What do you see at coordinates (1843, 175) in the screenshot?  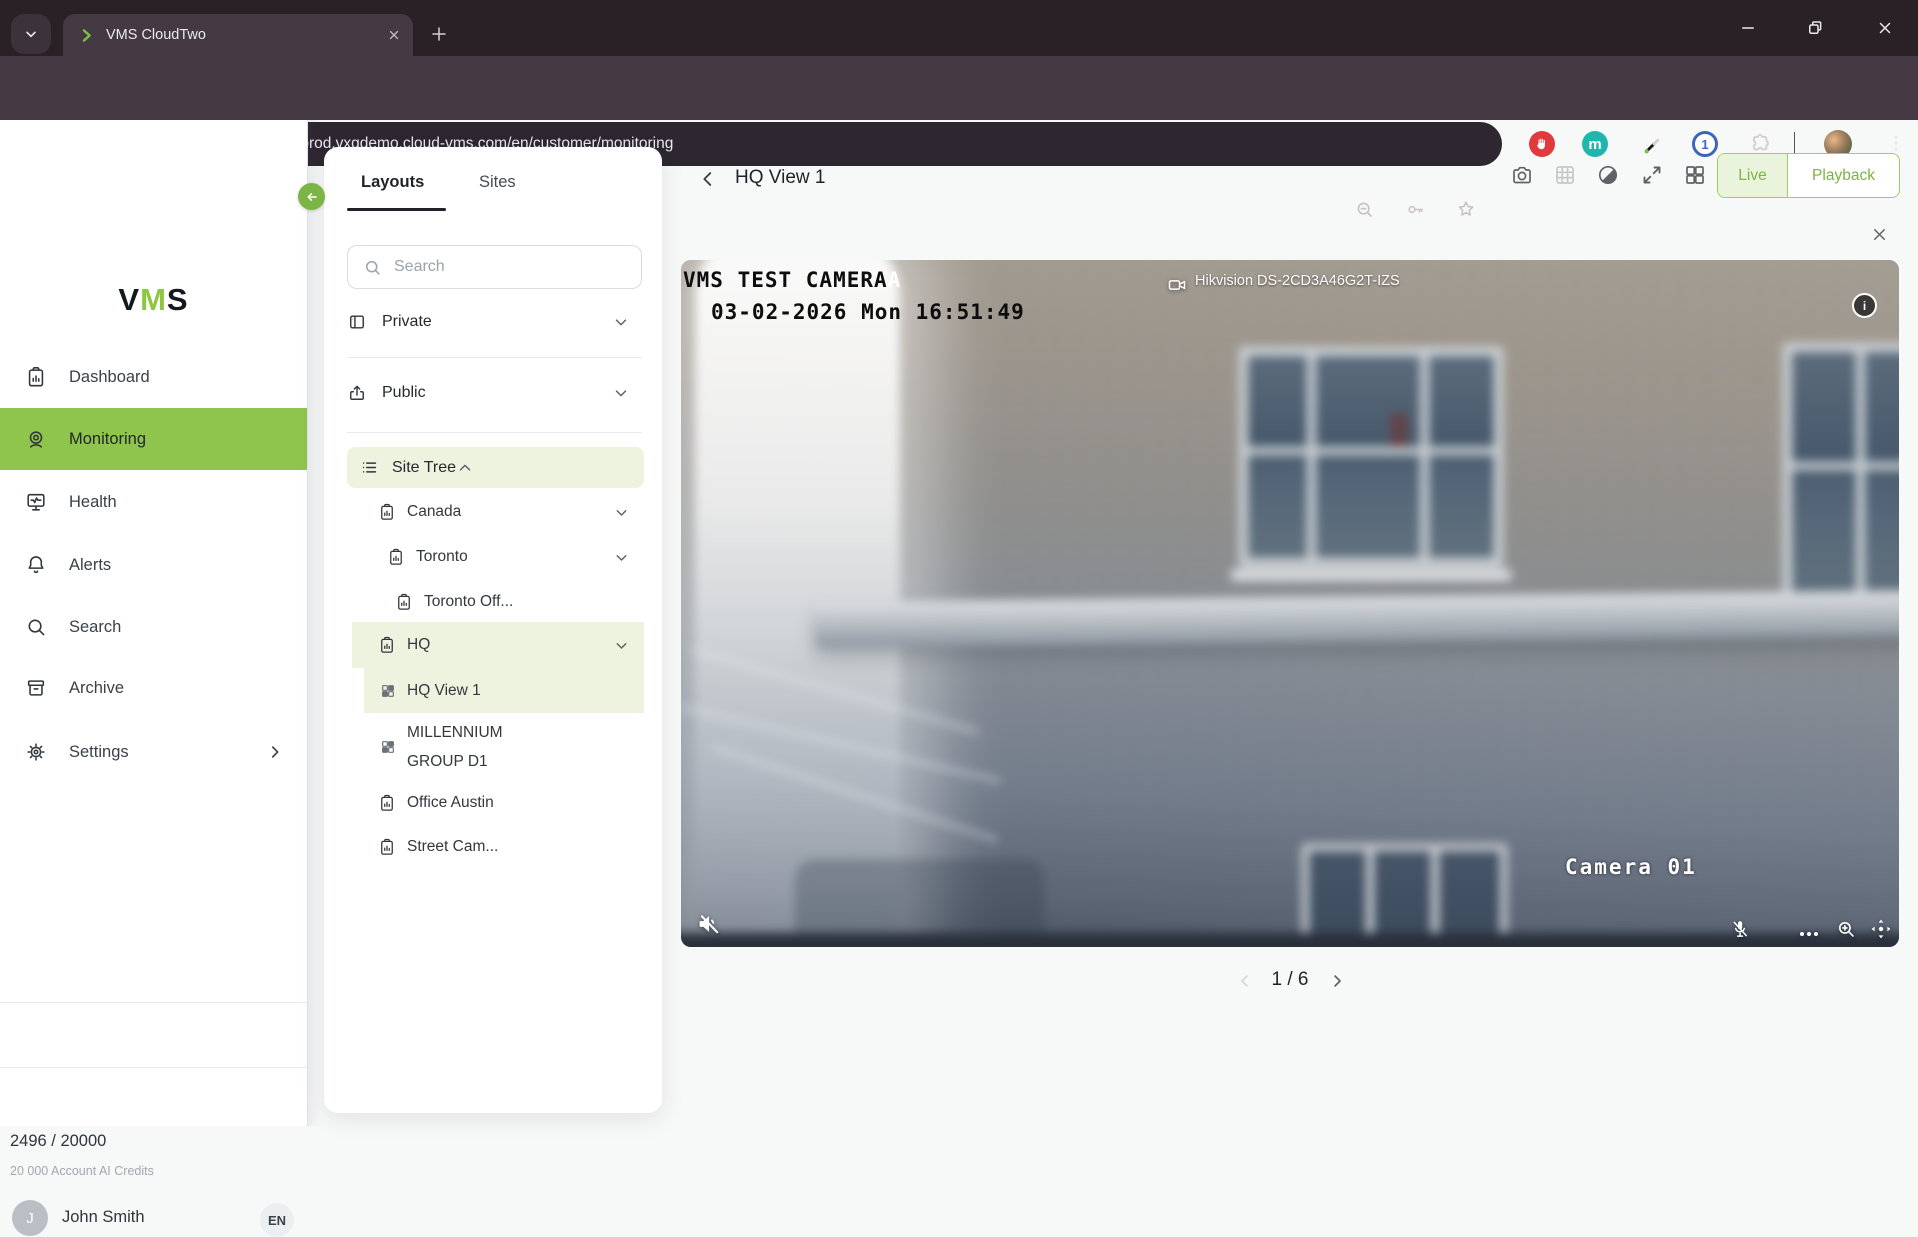 I see `playback-button: Playback` at bounding box center [1843, 175].